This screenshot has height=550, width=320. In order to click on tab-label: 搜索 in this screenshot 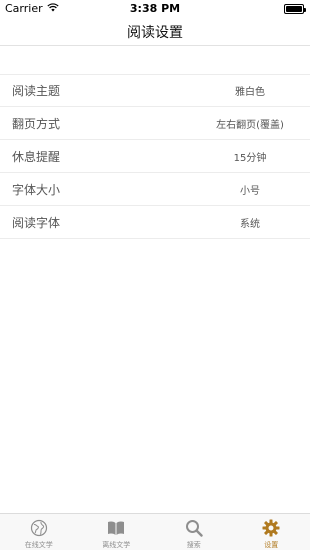, I will do `click(193, 545)`.